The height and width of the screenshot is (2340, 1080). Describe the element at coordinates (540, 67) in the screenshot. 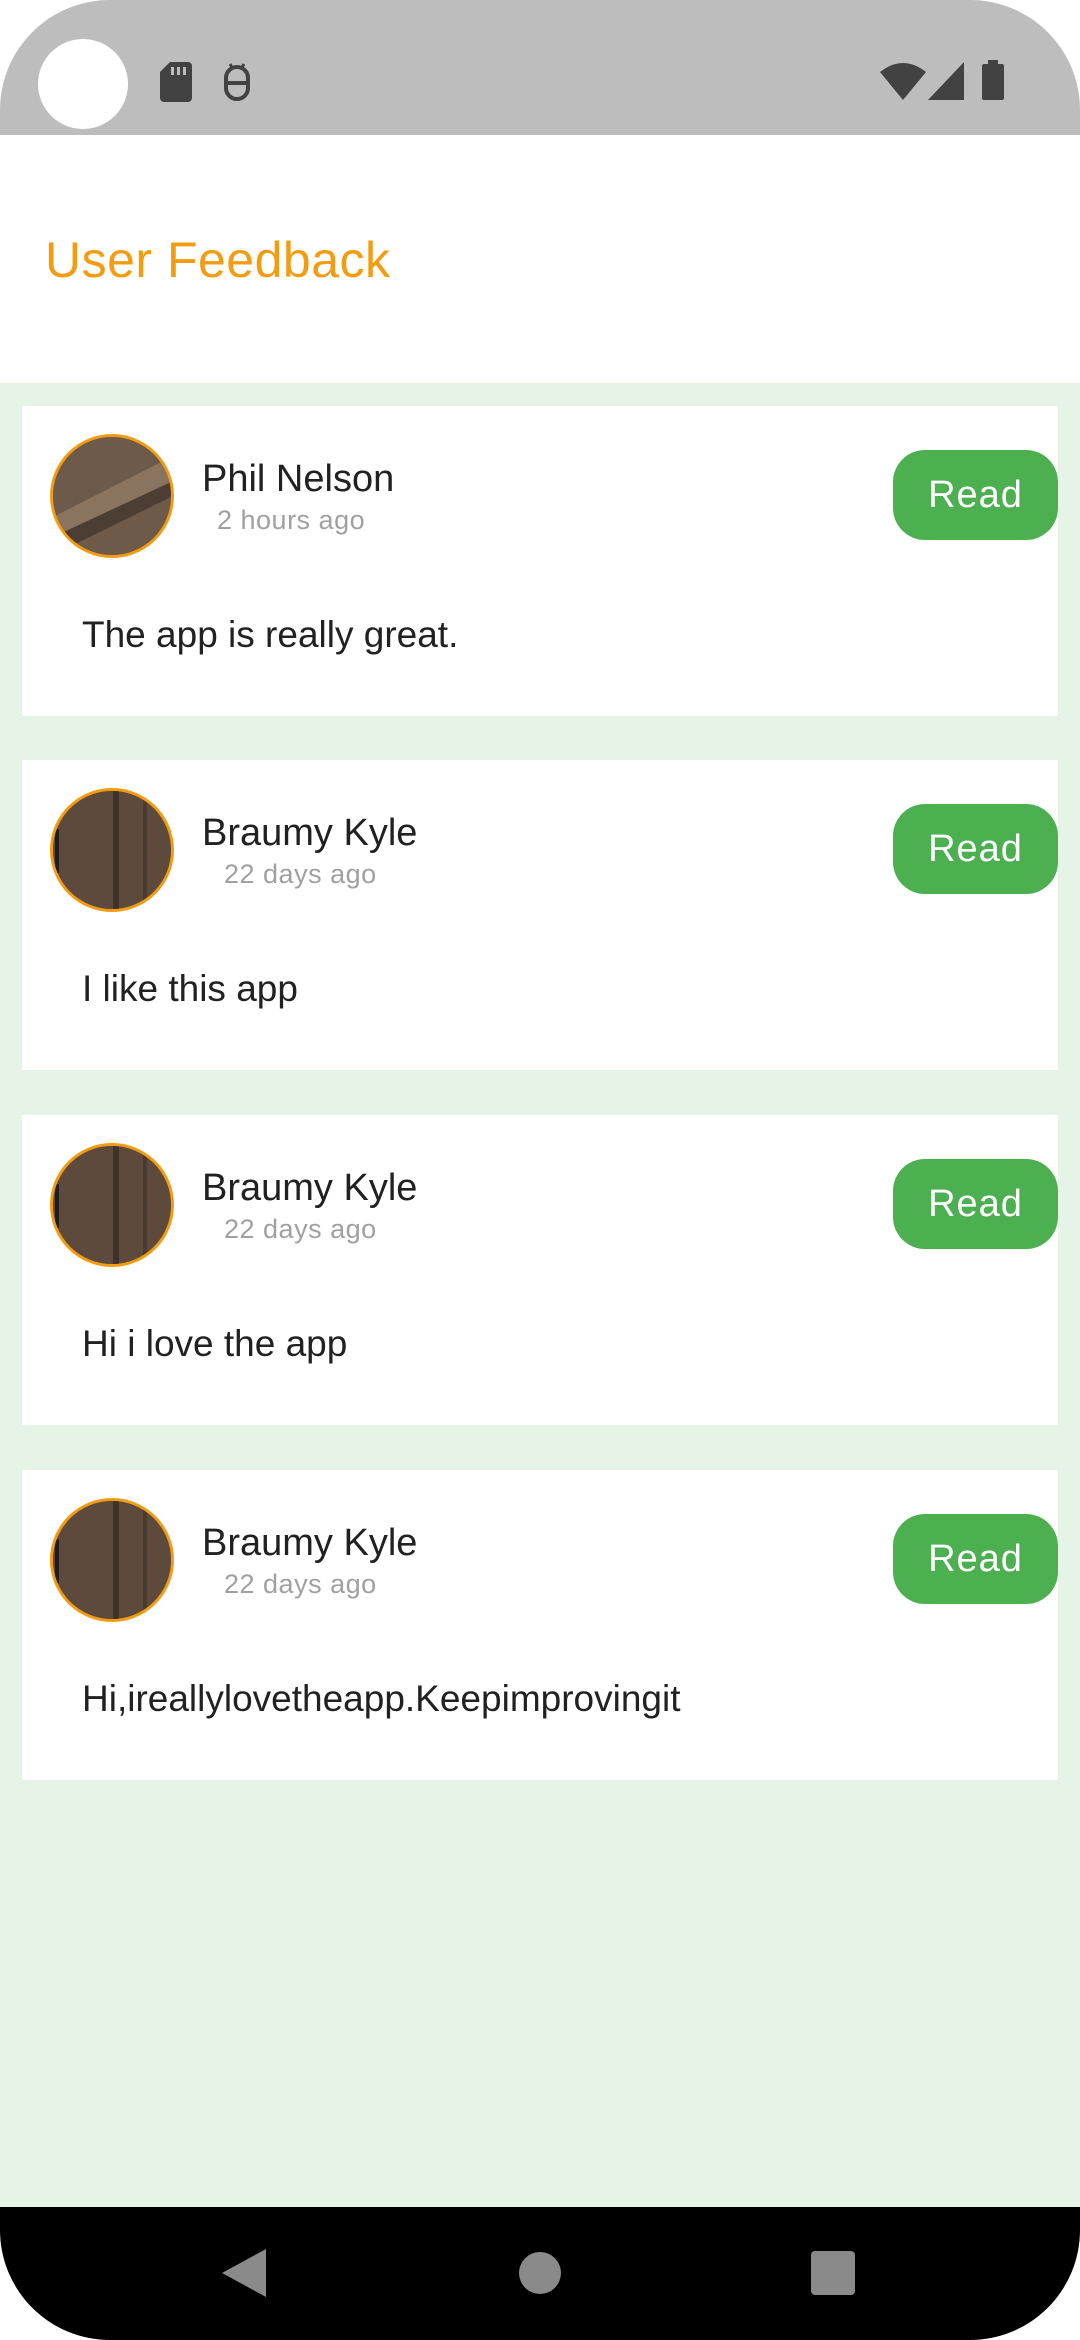

I see `status-bar` at that location.